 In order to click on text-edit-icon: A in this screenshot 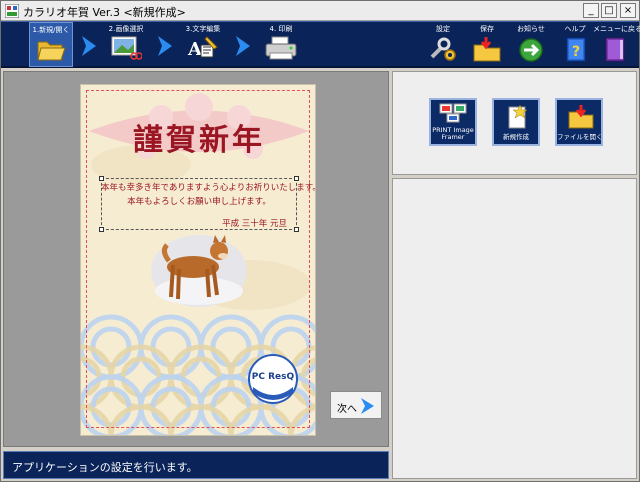, I will do `click(202, 48)`.